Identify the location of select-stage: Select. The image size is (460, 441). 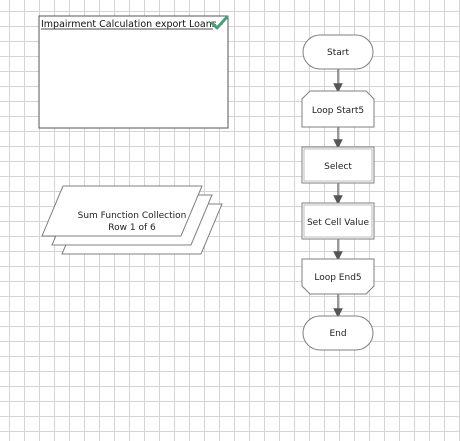
(338, 165).